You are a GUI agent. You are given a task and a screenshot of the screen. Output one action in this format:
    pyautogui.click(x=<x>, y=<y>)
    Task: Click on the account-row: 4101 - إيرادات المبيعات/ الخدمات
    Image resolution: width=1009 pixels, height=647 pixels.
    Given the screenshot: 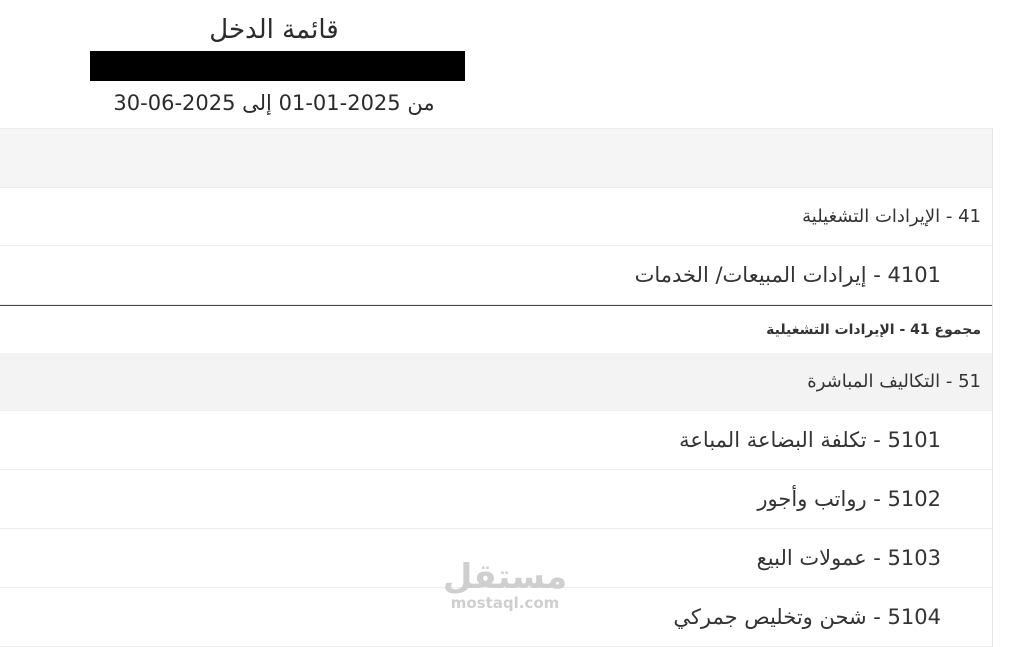 What is the action you would take?
    pyautogui.click(x=496, y=275)
    